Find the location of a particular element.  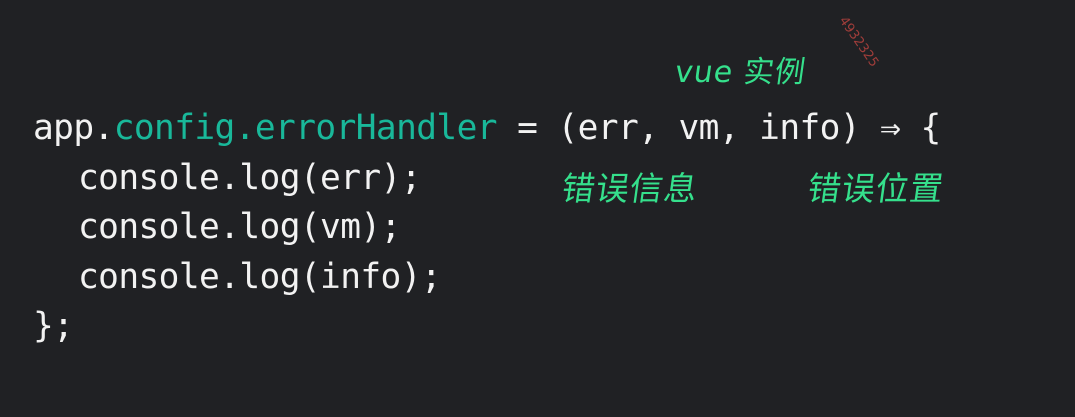

code-token-arrow-function: = (err, vm, info) ⇒ { is located at coordinates (718, 128).